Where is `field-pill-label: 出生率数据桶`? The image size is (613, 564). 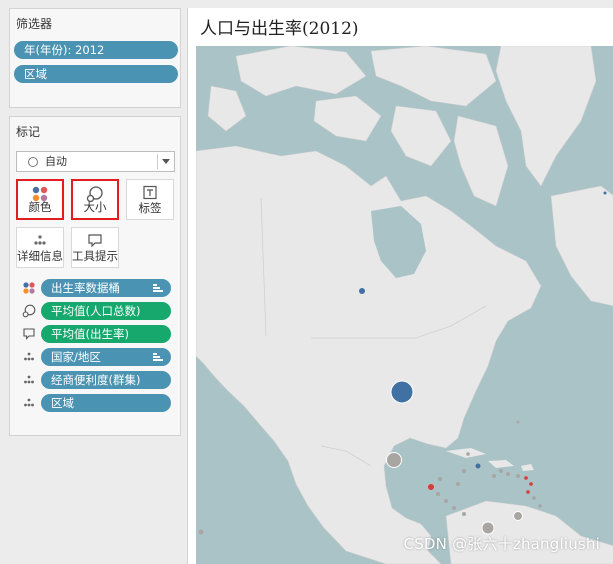 field-pill-label: 出生率数据桶 is located at coordinates (85, 288).